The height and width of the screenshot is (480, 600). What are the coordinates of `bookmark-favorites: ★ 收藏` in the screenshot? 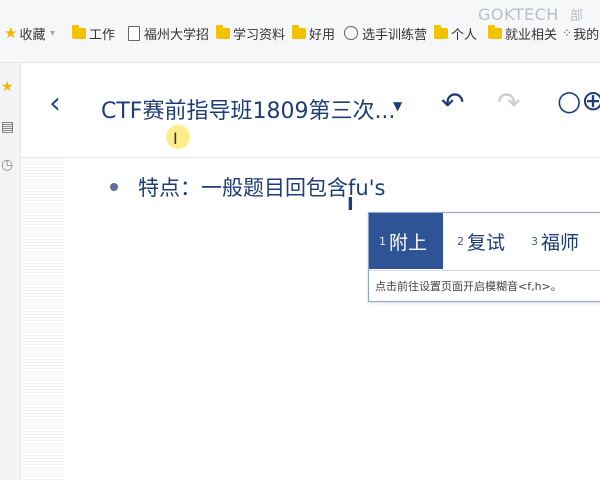 It's located at (25, 33).